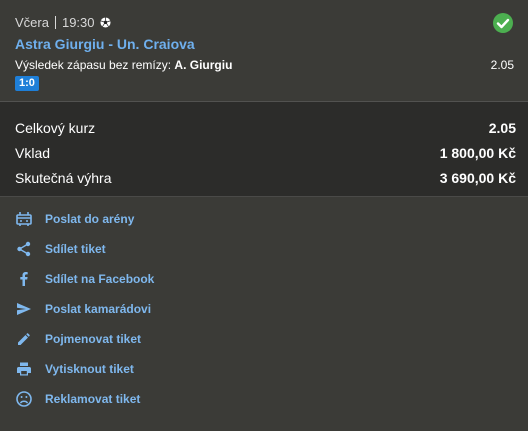  I want to click on print-icon, so click(24, 369).